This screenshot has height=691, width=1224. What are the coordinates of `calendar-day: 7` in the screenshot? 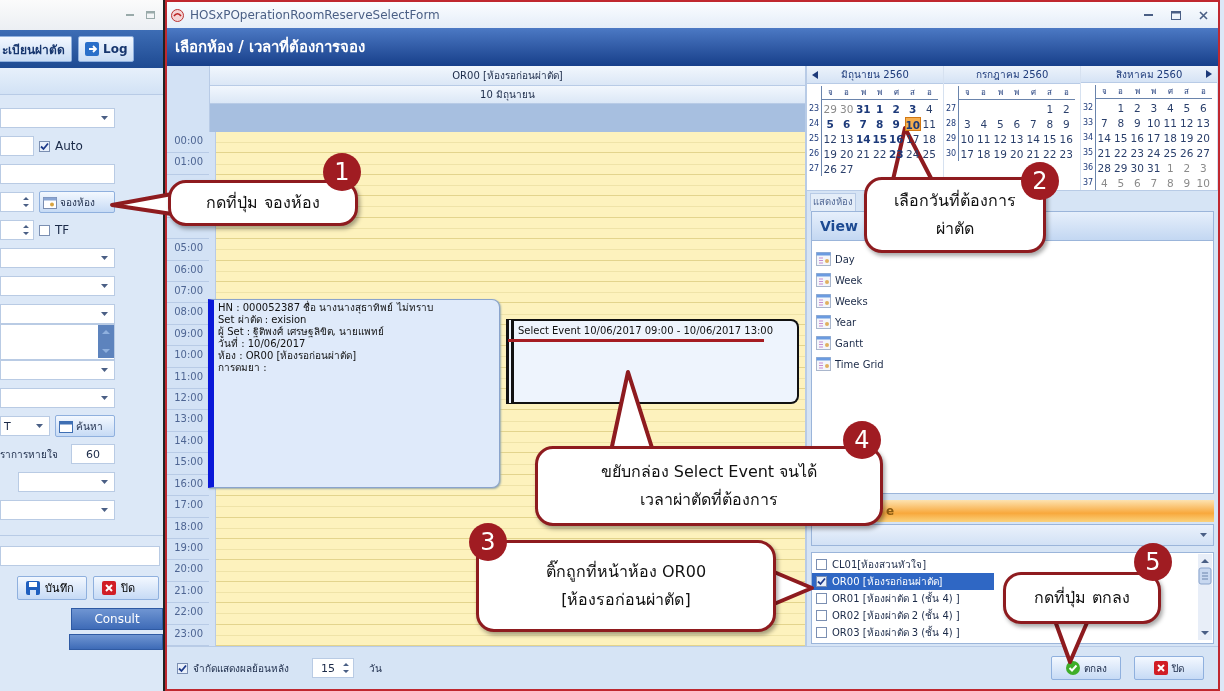 It's located at (1104, 122).